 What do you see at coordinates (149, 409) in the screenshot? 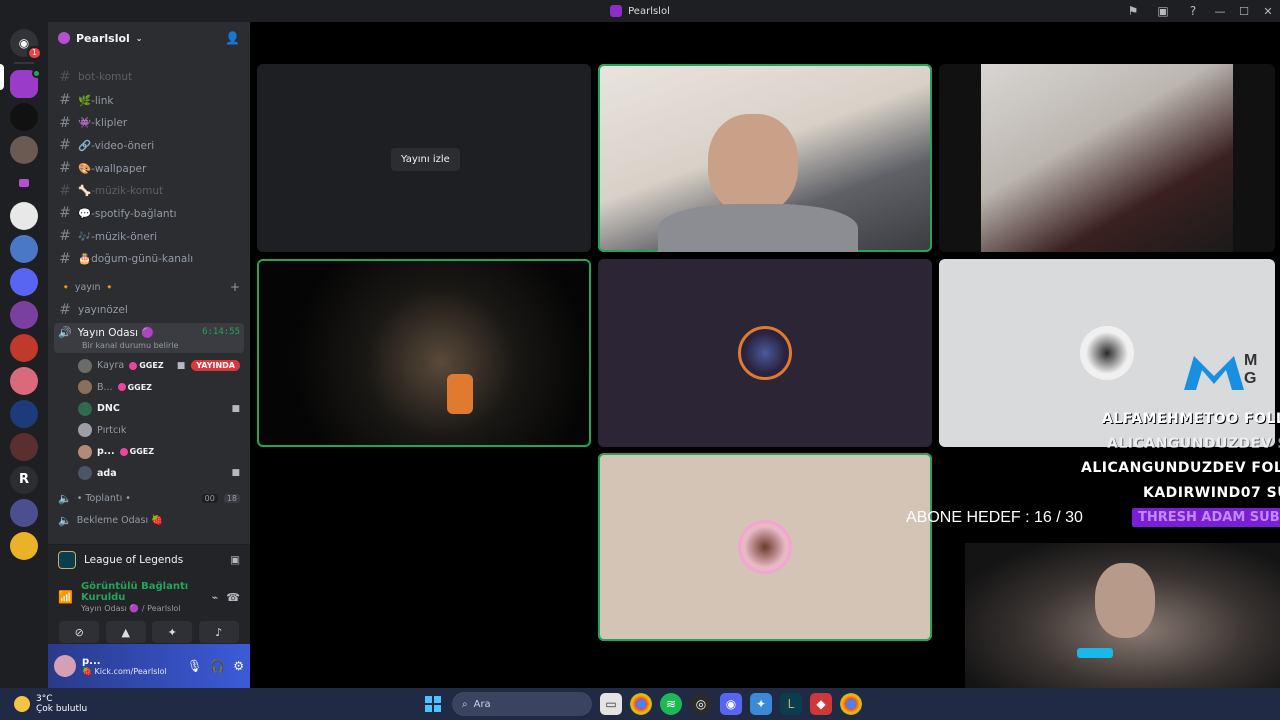
I see `voice-user: DNC ■` at bounding box center [149, 409].